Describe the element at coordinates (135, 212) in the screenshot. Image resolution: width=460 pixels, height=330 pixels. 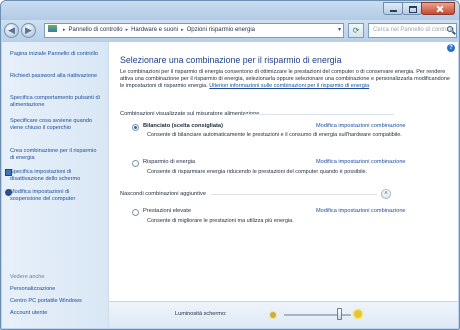
I see `plan-radio-high-performance` at that location.